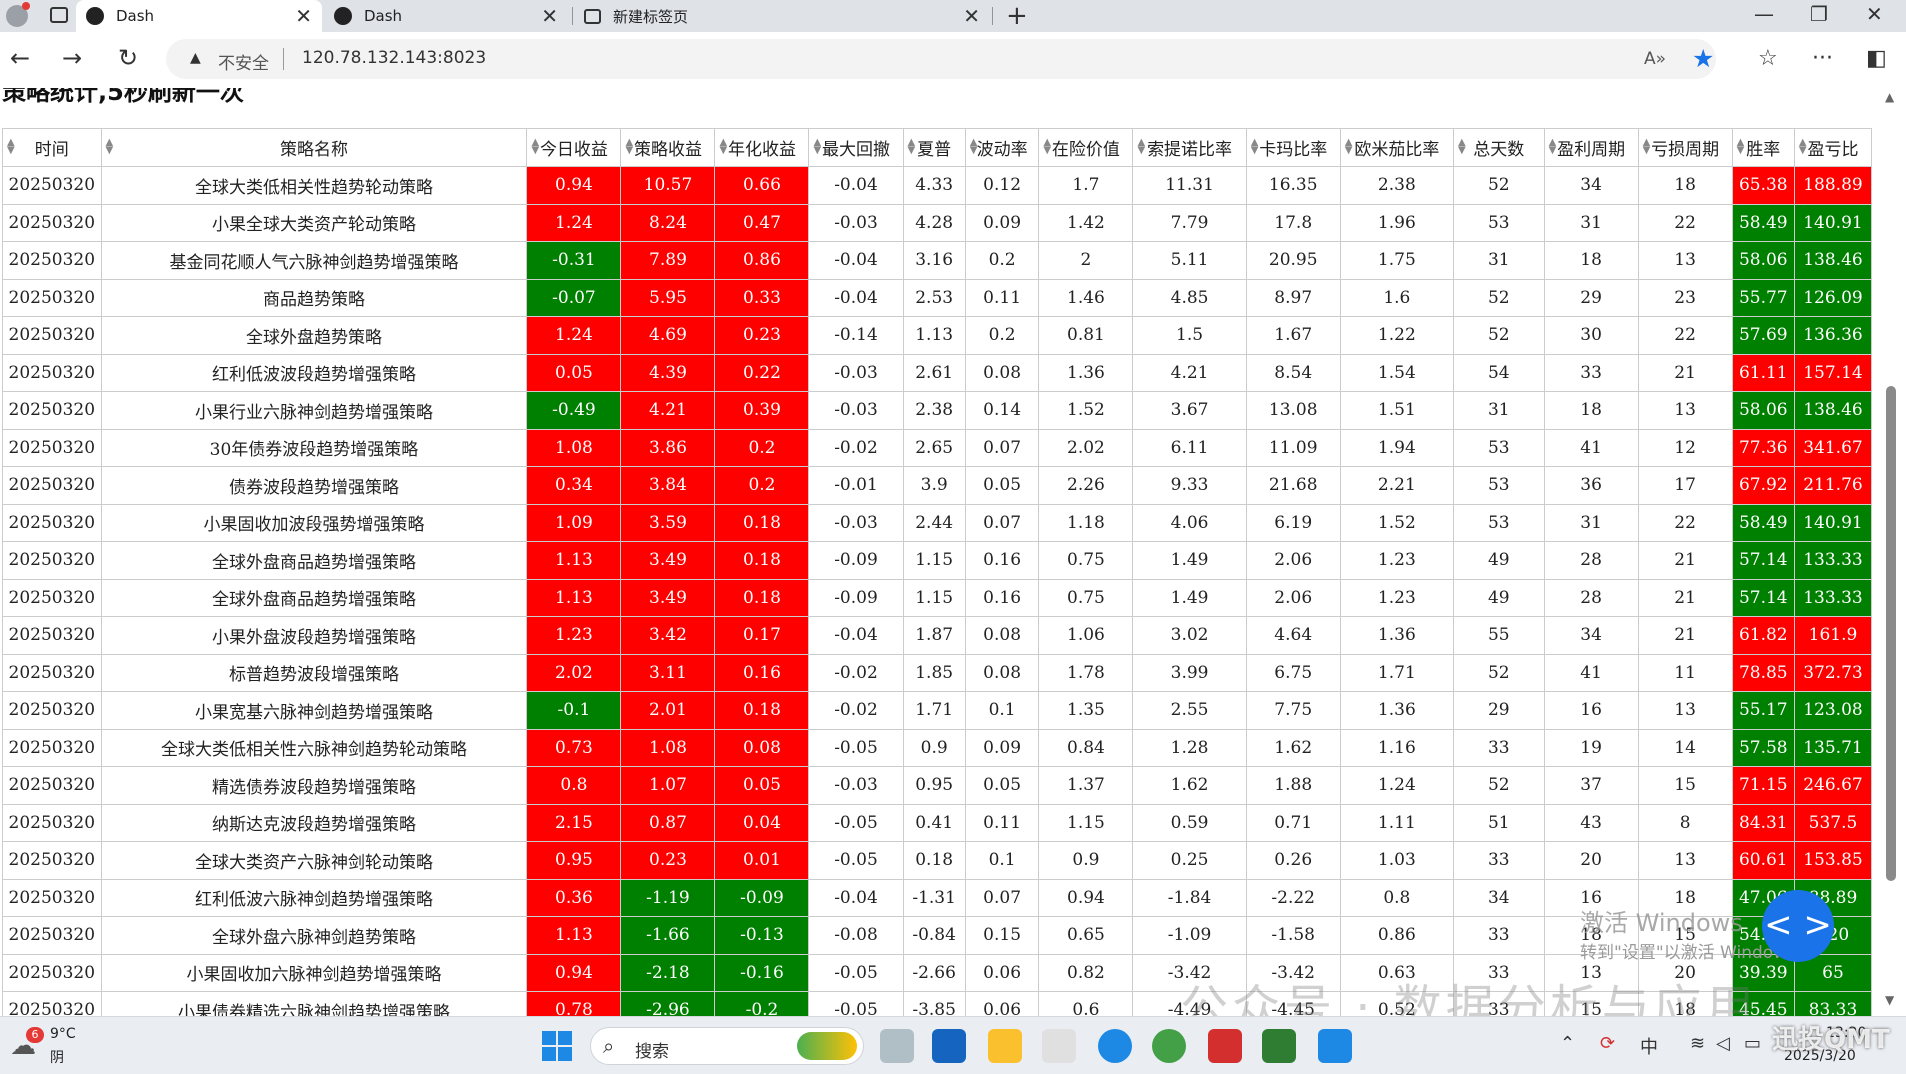  I want to click on table-cell: 23, so click(1685, 297).